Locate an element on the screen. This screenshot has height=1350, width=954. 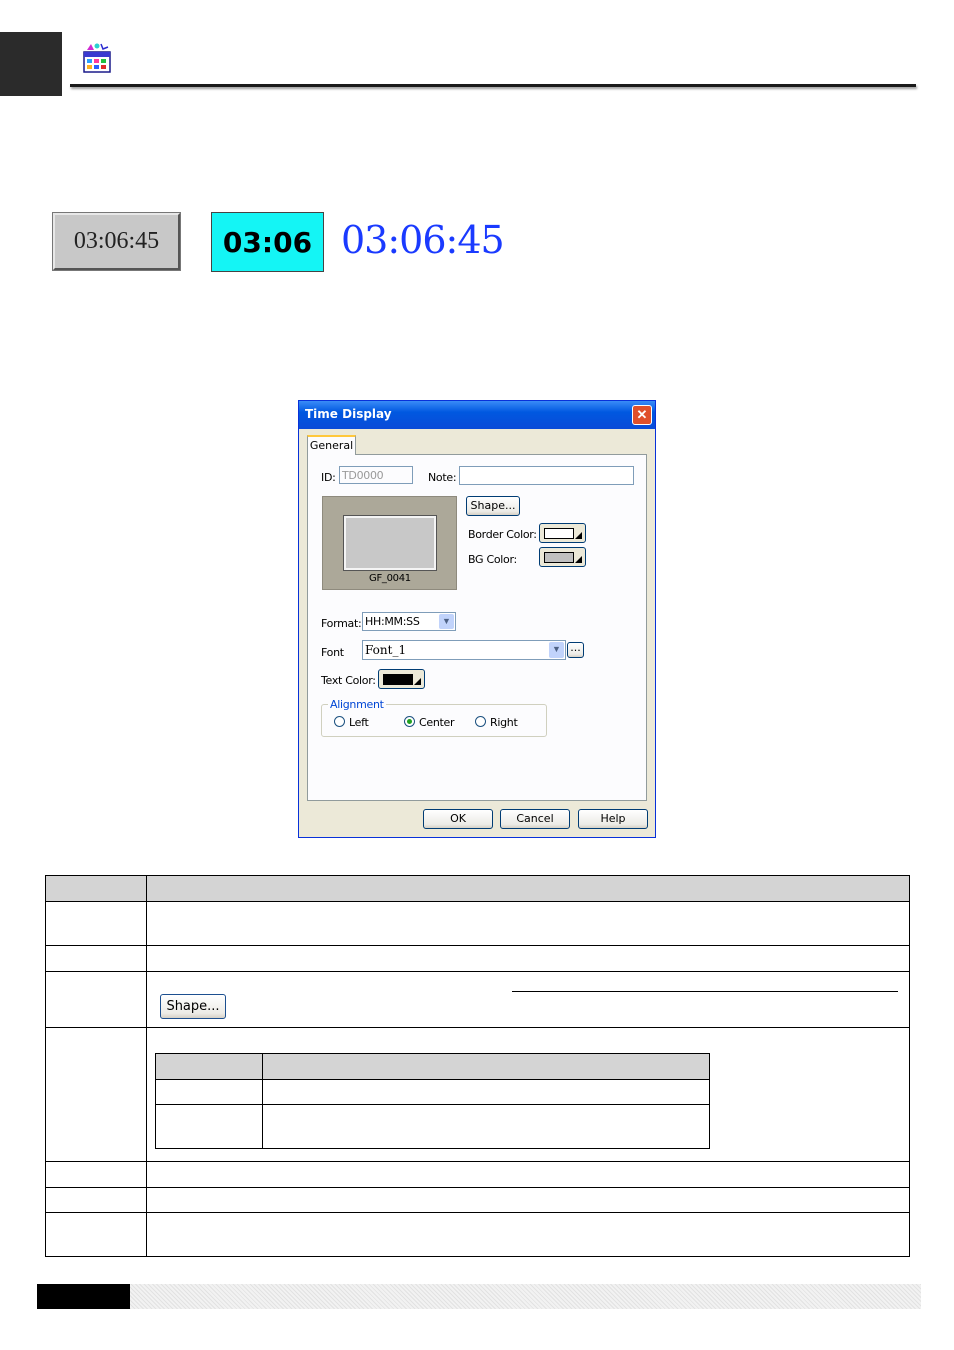
underline-rule is located at coordinates (705, 991).